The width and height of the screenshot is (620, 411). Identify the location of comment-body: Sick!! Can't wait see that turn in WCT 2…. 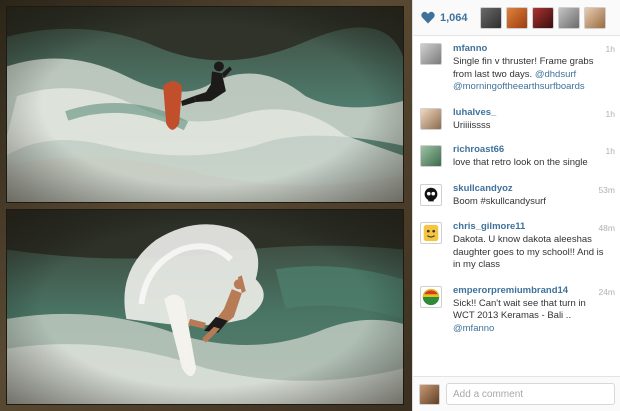
(519, 309).